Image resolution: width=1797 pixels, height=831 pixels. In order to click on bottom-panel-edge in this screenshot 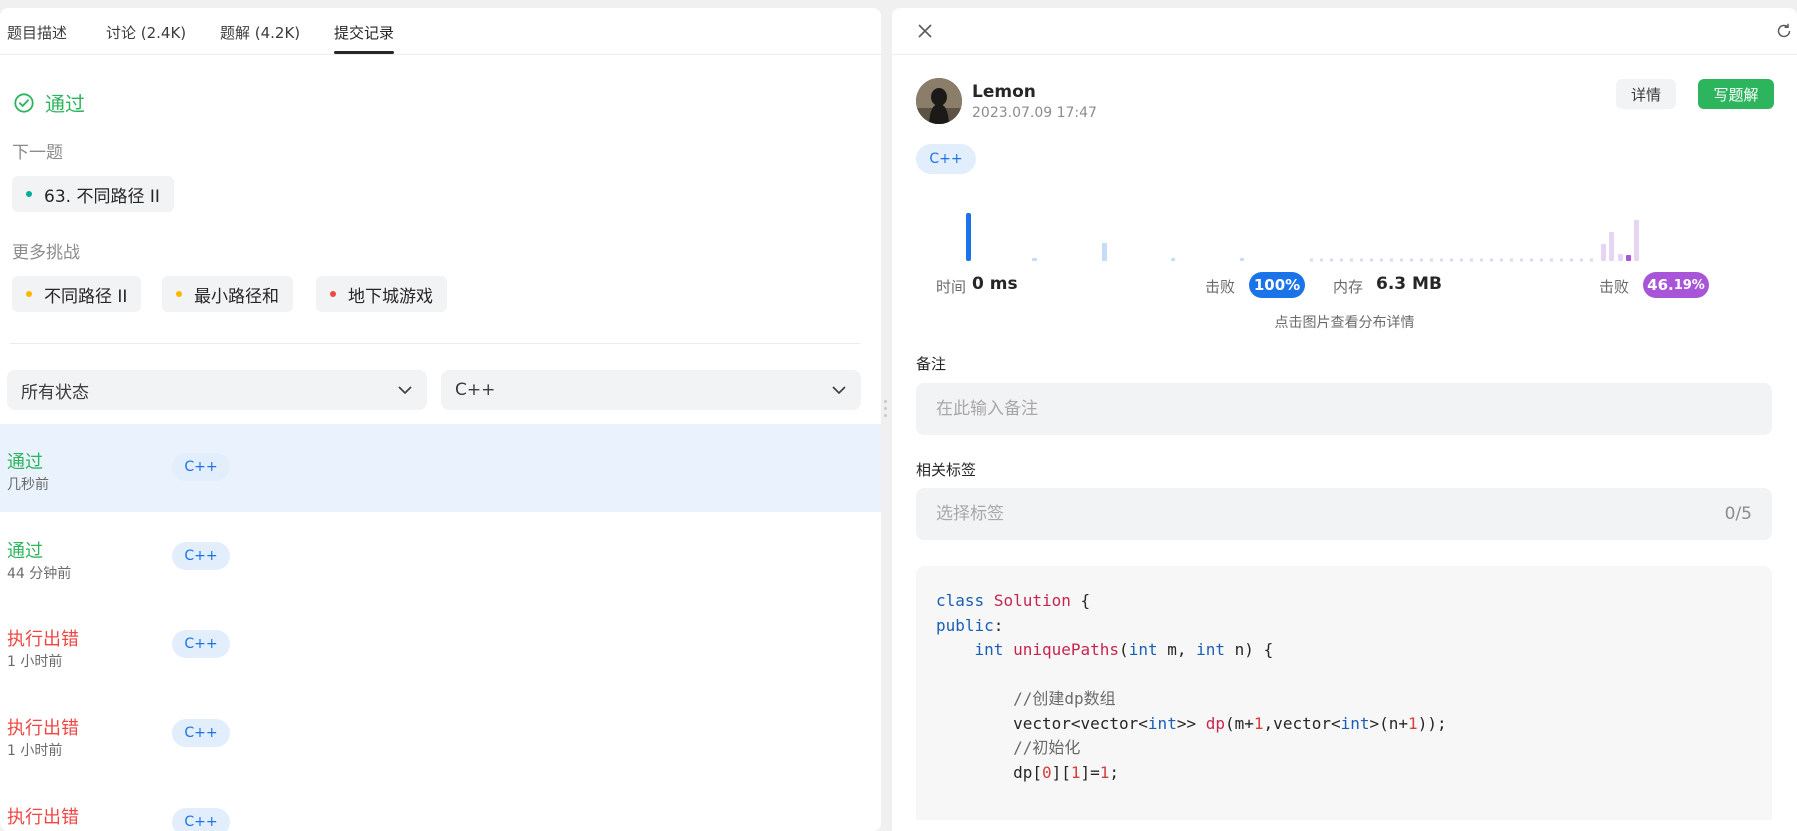, I will do `click(1344, 825)`.